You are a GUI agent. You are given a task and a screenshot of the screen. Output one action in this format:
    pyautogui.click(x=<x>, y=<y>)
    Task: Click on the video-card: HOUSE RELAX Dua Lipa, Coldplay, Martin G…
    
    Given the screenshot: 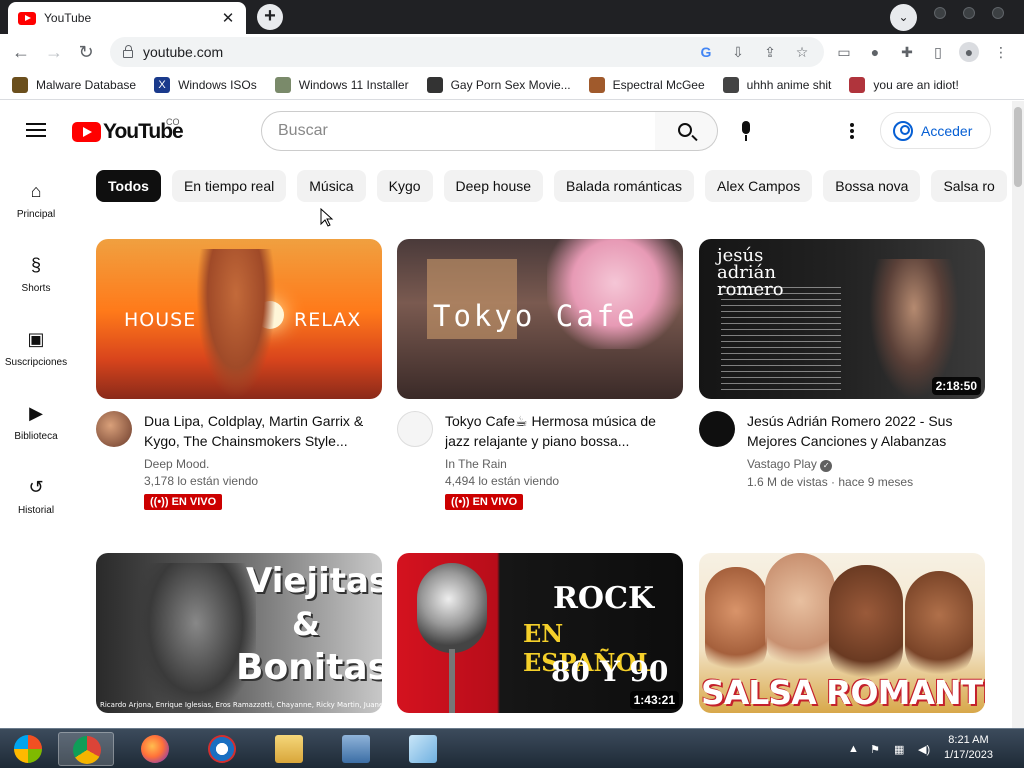 What is the action you would take?
    pyautogui.click(x=239, y=374)
    